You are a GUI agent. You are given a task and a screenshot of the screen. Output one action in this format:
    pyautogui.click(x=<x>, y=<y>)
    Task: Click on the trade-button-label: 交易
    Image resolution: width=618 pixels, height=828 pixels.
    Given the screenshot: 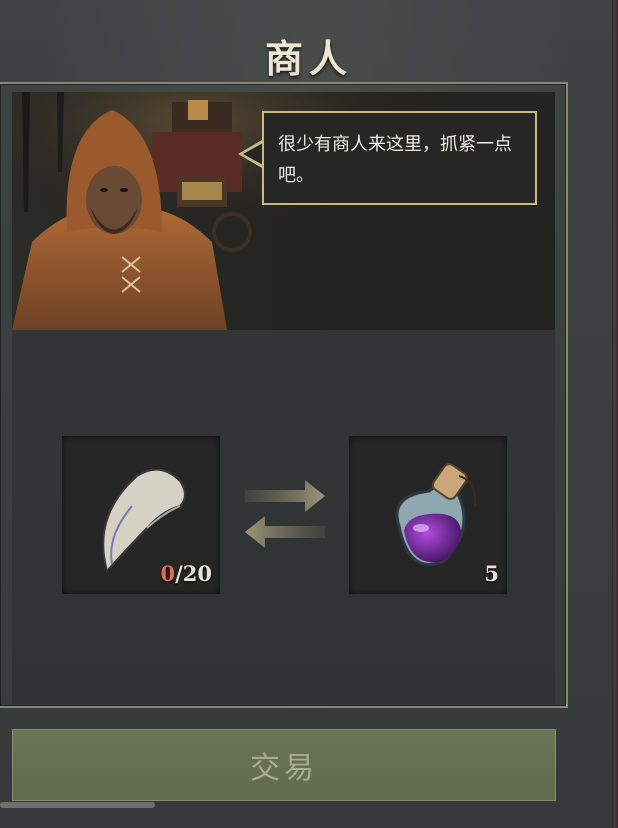 What is the action you would take?
    pyautogui.click(x=284, y=768)
    